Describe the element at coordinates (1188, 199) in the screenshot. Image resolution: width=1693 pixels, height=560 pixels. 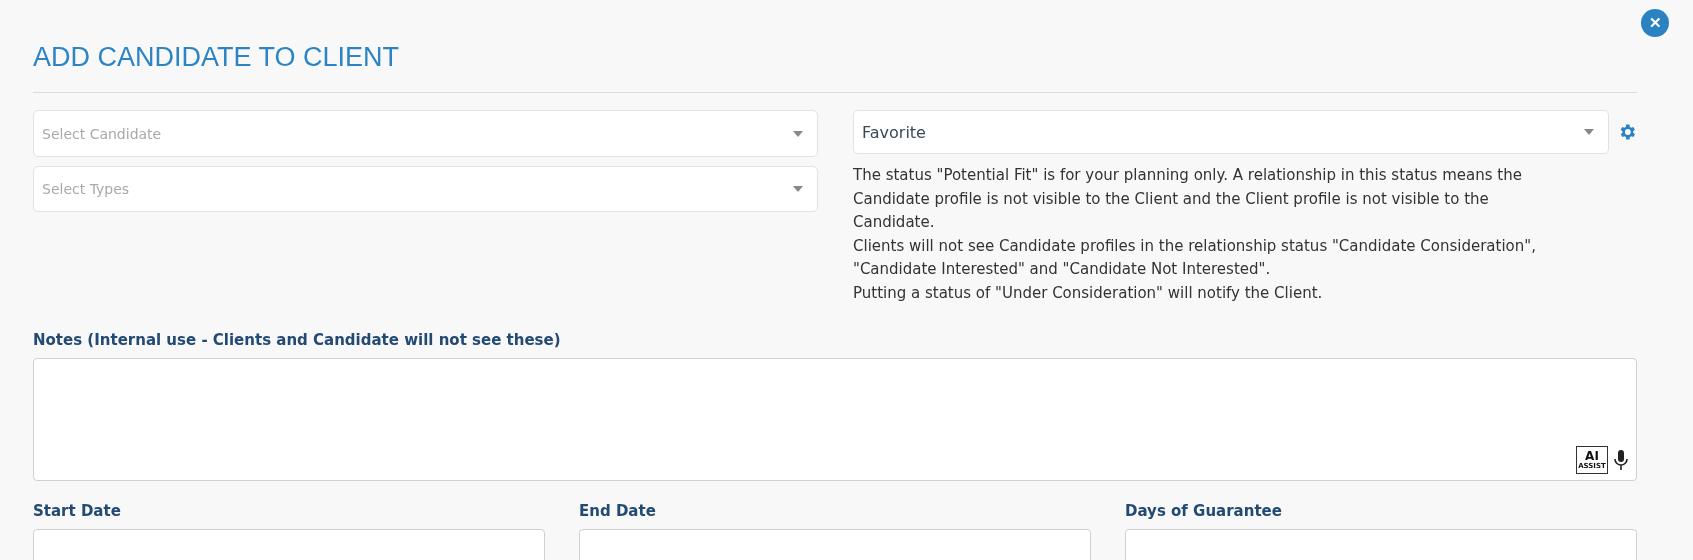
I see `status-help-text: The status "Potential Fit" is for your planning only. A relationship in this status means the Candidate profile is not visible to the Client and the Client profile is not visible to the Candidate.` at that location.